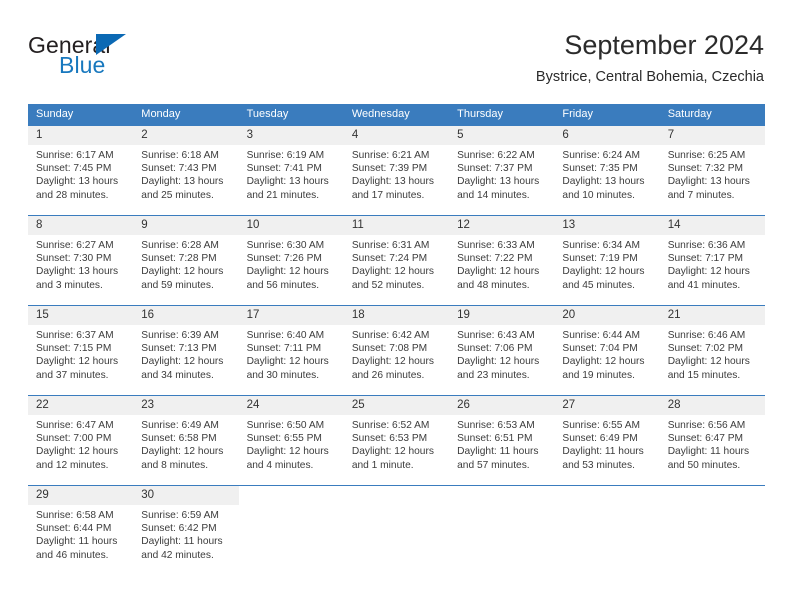  What do you see at coordinates (705, 349) in the screenshot?
I see `sunset-text: Sunset: 7:02 PM` at bounding box center [705, 349].